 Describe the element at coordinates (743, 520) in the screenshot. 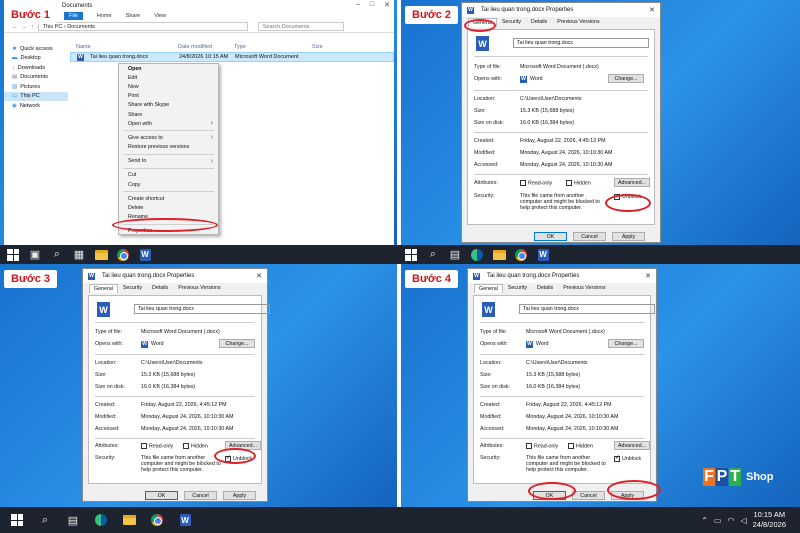

I see `volume-icon: ◁` at that location.